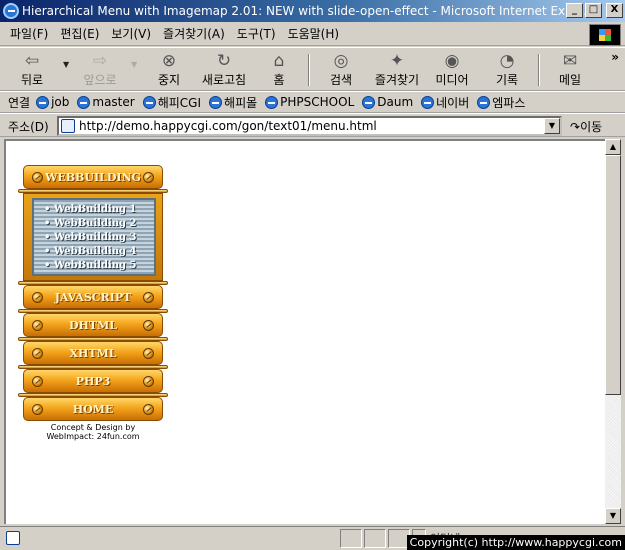  Describe the element at coordinates (279, 61) in the screenshot. I see `home-icon: ⌂` at that location.